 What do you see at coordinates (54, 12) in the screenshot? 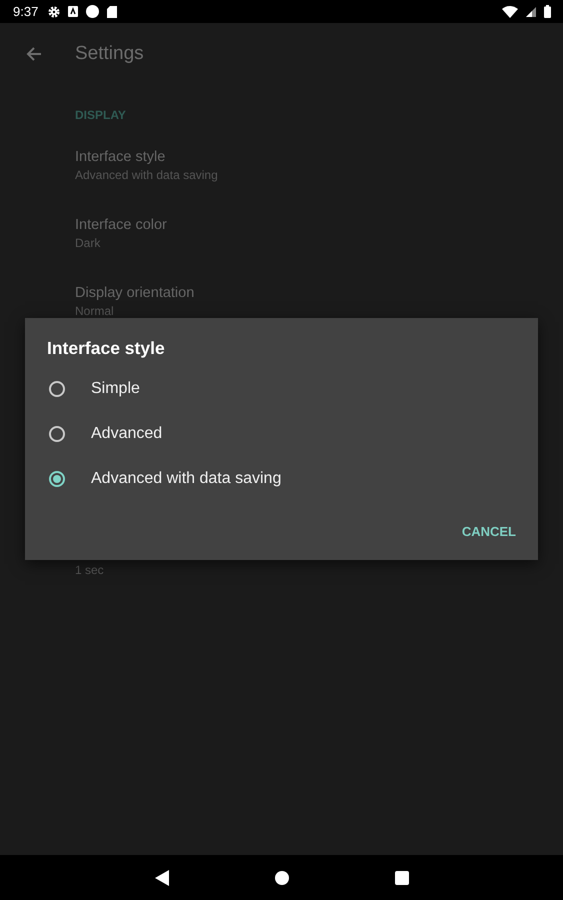
I see `gear-icon` at bounding box center [54, 12].